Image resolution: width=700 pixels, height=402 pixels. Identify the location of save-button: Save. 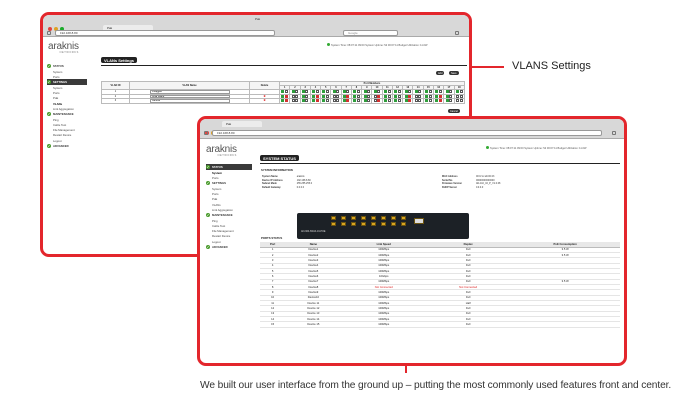
(454, 73).